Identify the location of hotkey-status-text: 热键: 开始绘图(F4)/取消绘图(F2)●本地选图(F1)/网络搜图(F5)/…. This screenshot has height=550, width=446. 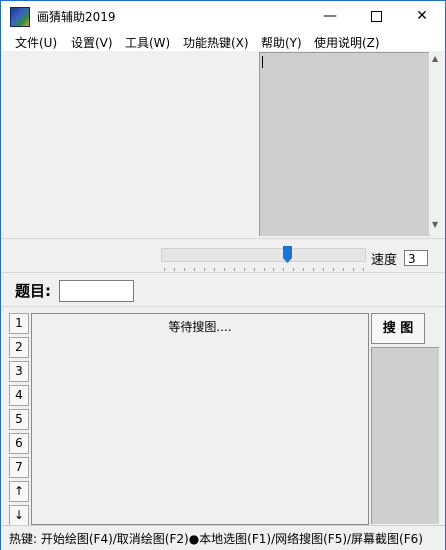
(216, 539).